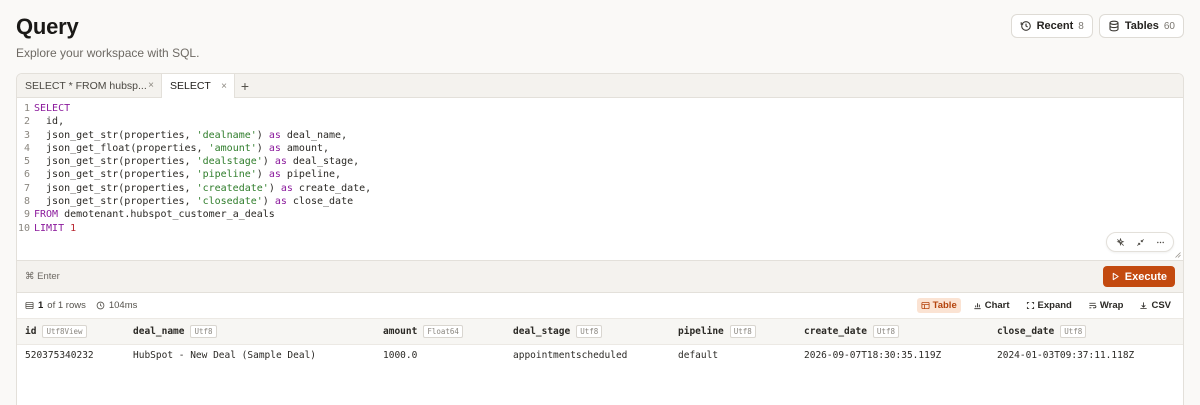 Image resolution: width=1200 pixels, height=405 pixels. I want to click on execute-label: Execute, so click(1145, 276).